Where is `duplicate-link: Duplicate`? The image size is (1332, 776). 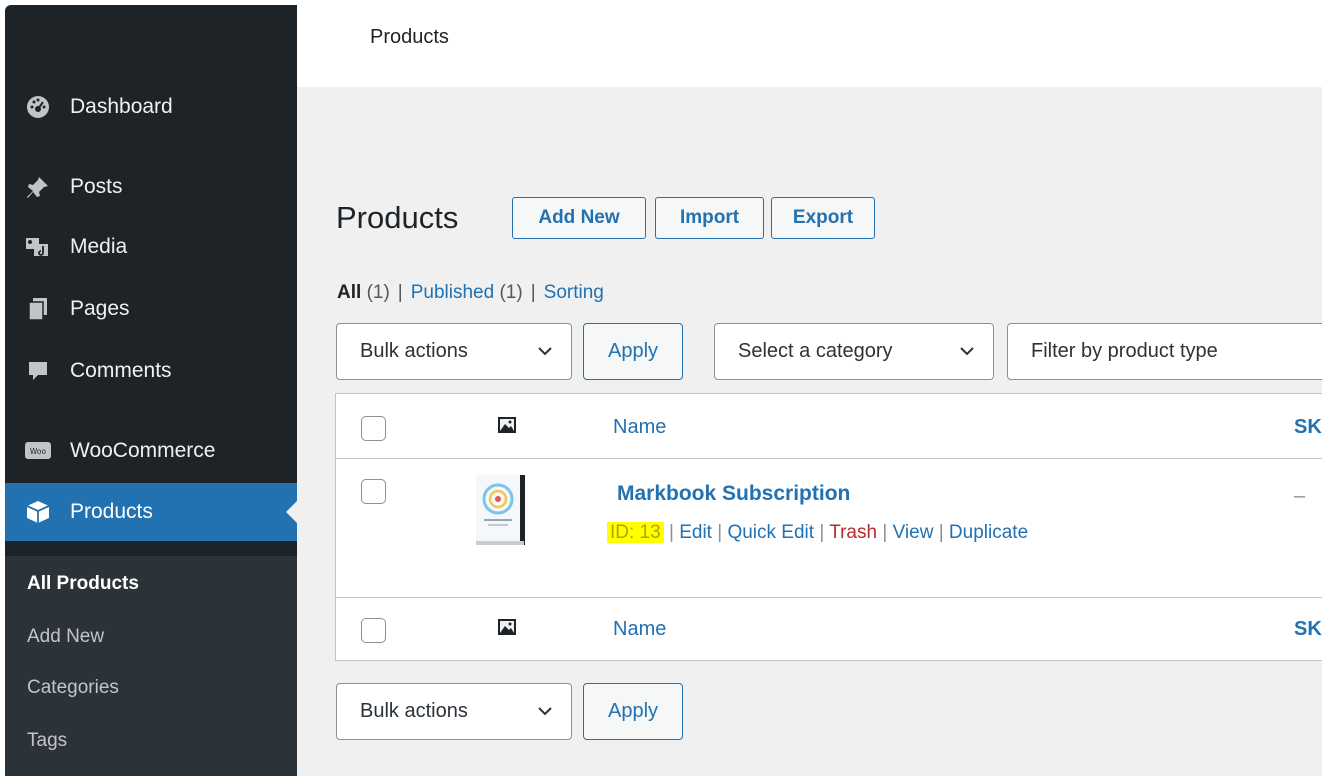
duplicate-link: Duplicate is located at coordinates (988, 532).